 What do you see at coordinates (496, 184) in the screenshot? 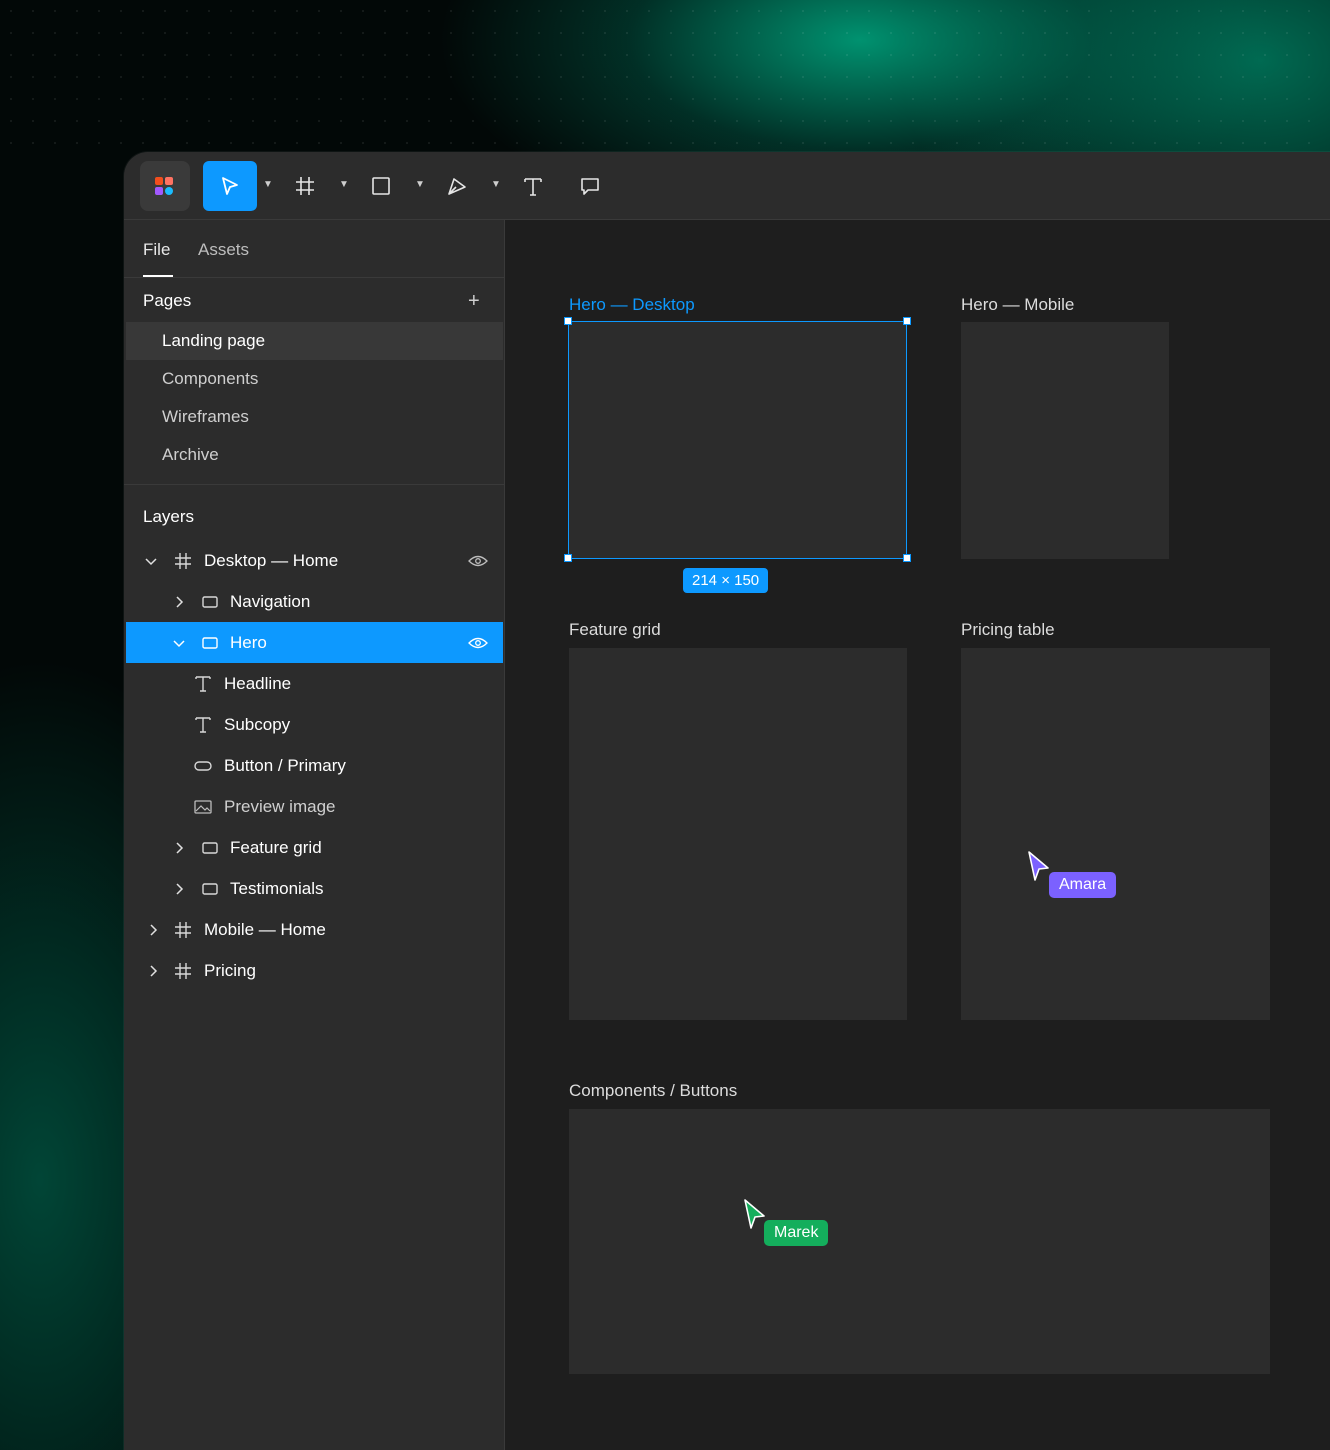
I see `pen-tool-caret-icon: ▼` at bounding box center [496, 184].